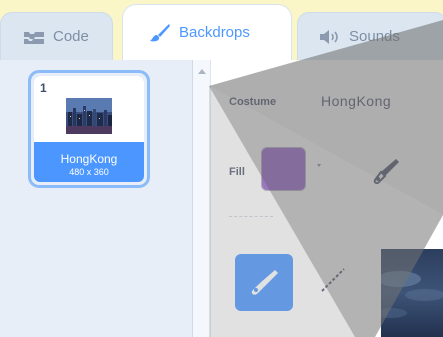 The image size is (443, 337). I want to click on backdrop-tile-preview: 1, so click(89, 109).